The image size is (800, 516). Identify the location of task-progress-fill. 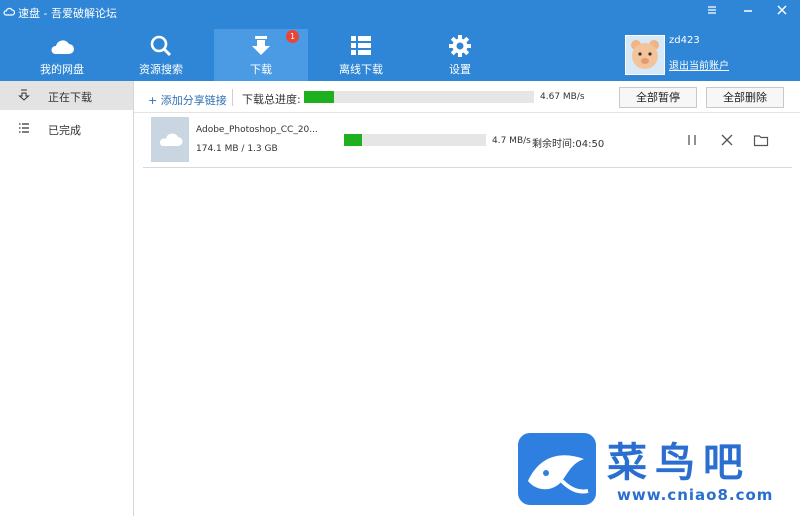
(353, 140).